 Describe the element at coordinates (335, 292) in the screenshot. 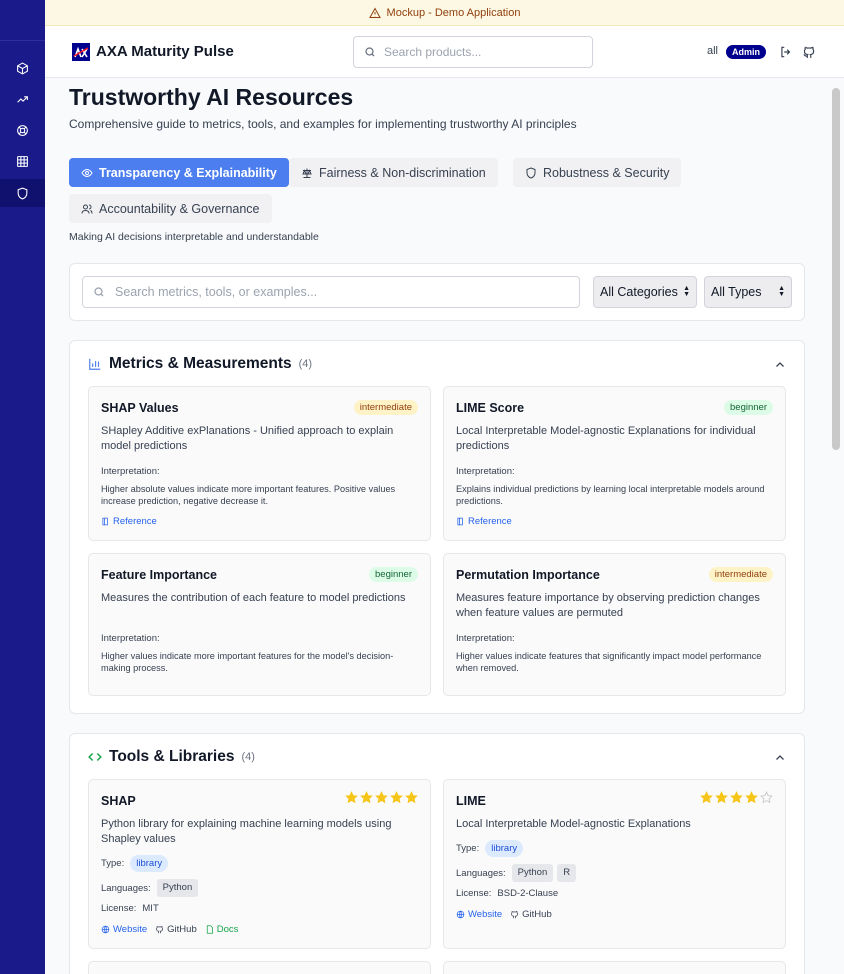

I see `resource-search-input` at that location.